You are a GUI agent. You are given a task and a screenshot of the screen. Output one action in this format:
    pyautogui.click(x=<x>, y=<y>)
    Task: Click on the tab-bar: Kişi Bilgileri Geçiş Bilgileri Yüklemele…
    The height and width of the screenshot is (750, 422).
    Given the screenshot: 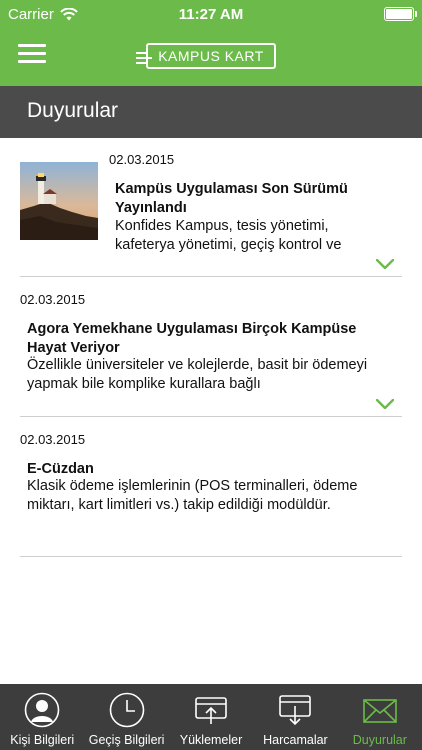 What is the action you would take?
    pyautogui.click(x=211, y=717)
    